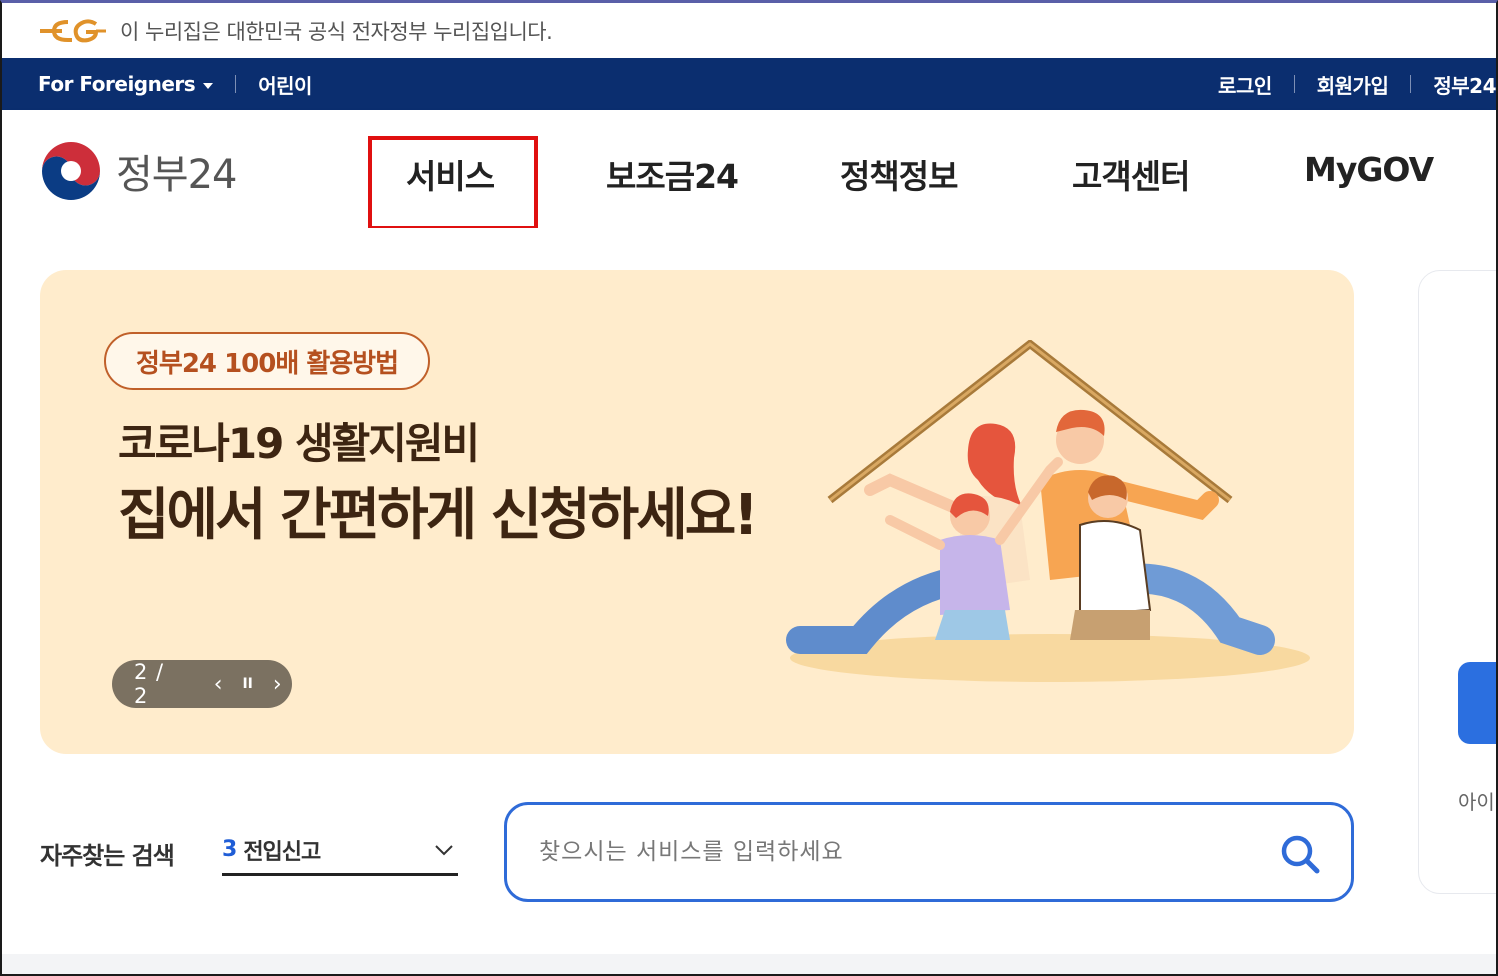 This screenshot has width=1498, height=976. I want to click on pause-icon: II, so click(248, 684).